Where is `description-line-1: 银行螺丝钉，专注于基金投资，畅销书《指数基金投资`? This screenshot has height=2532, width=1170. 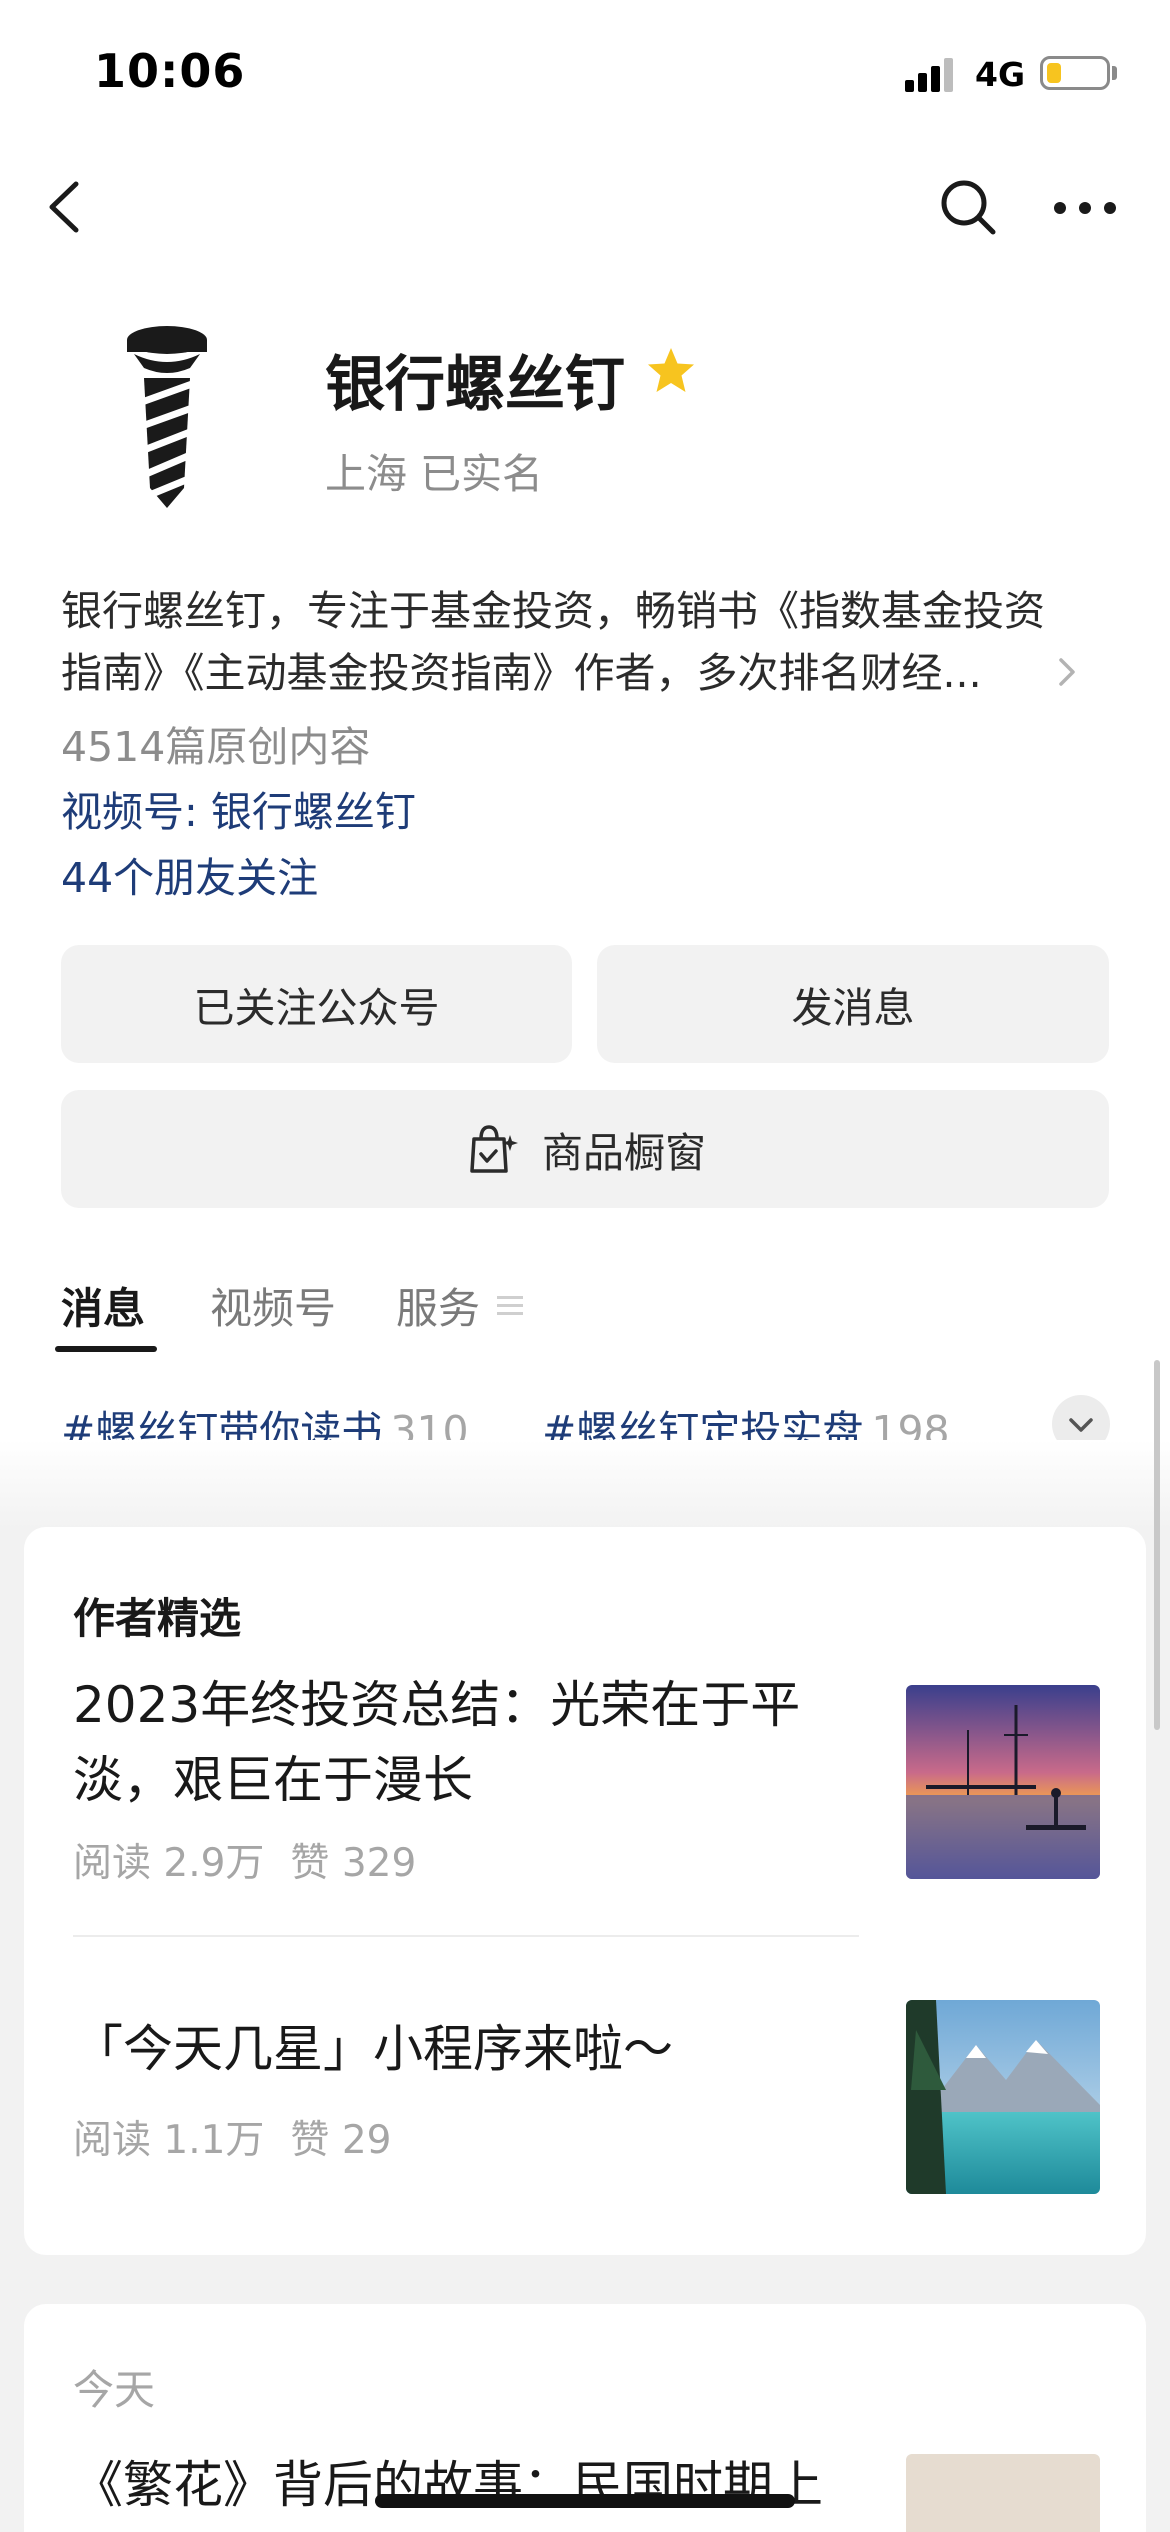 description-line-1: 银行螺丝钉，专注于基金投资，畅销书《指数基金投资 is located at coordinates (553, 611).